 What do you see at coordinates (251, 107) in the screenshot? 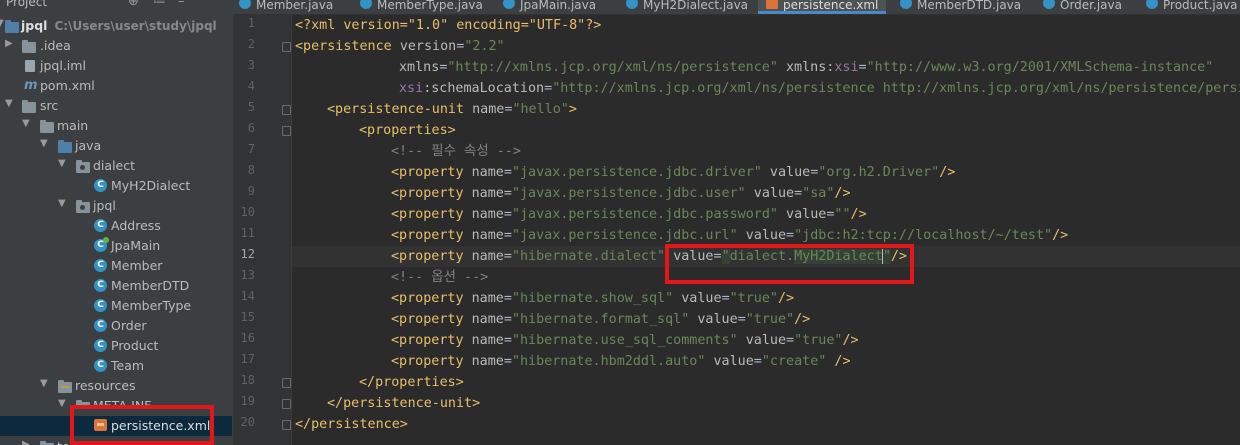
I see `line-number: 5` at bounding box center [251, 107].